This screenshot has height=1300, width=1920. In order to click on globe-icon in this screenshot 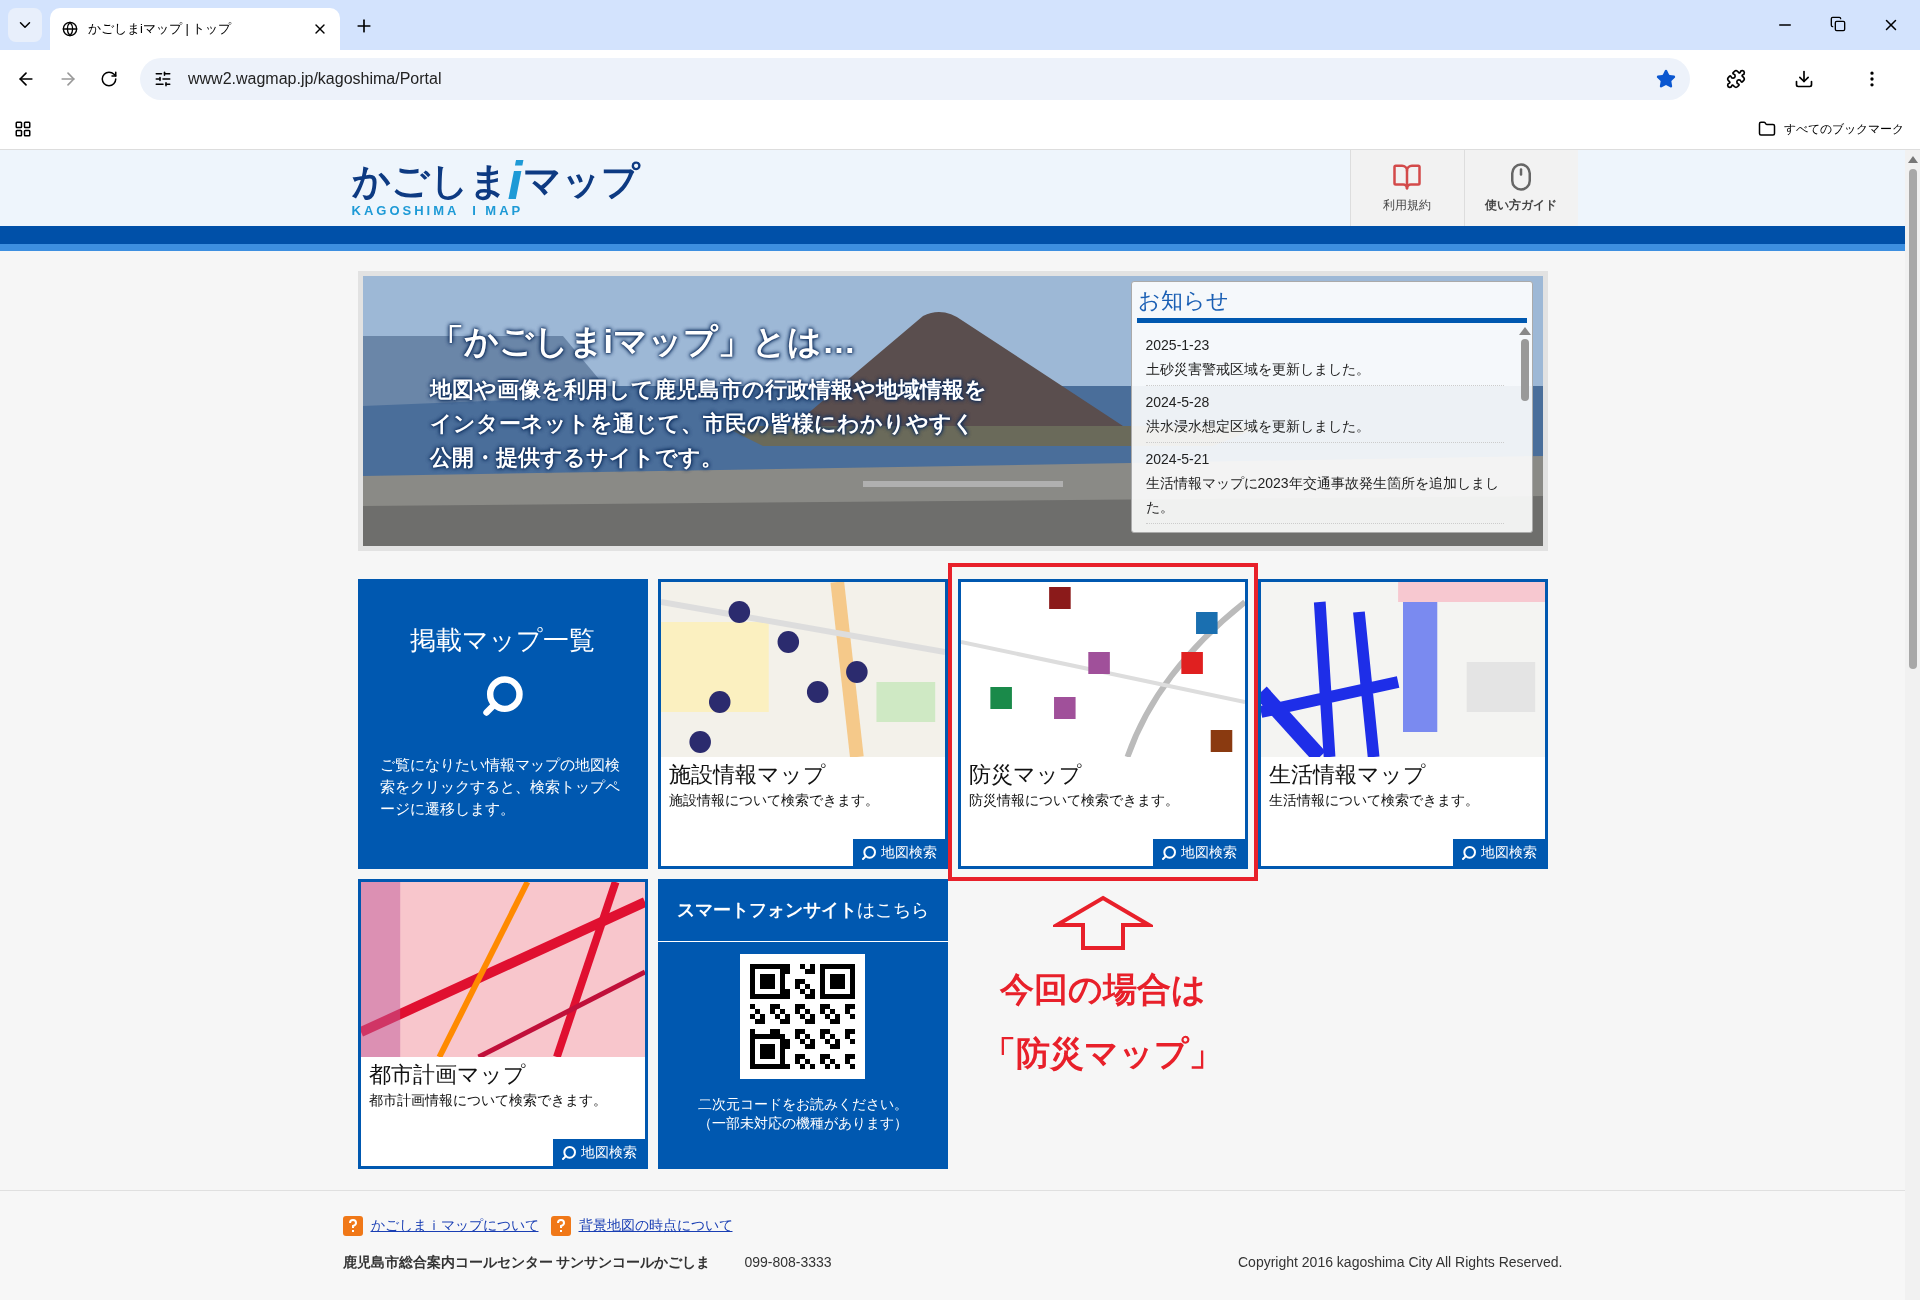, I will do `click(70, 29)`.